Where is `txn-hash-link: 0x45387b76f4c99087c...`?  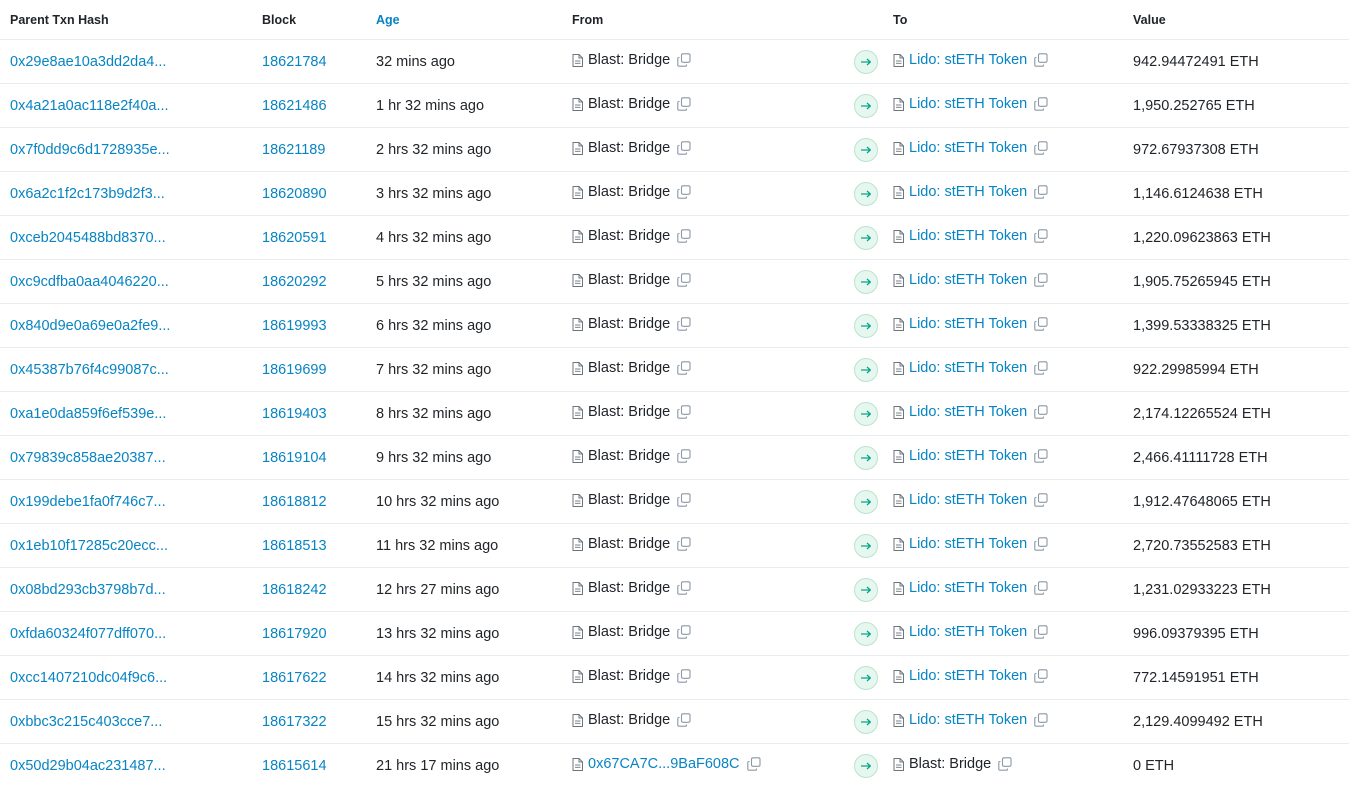
txn-hash-link: 0x45387b76f4c99087c... is located at coordinates (89, 370).